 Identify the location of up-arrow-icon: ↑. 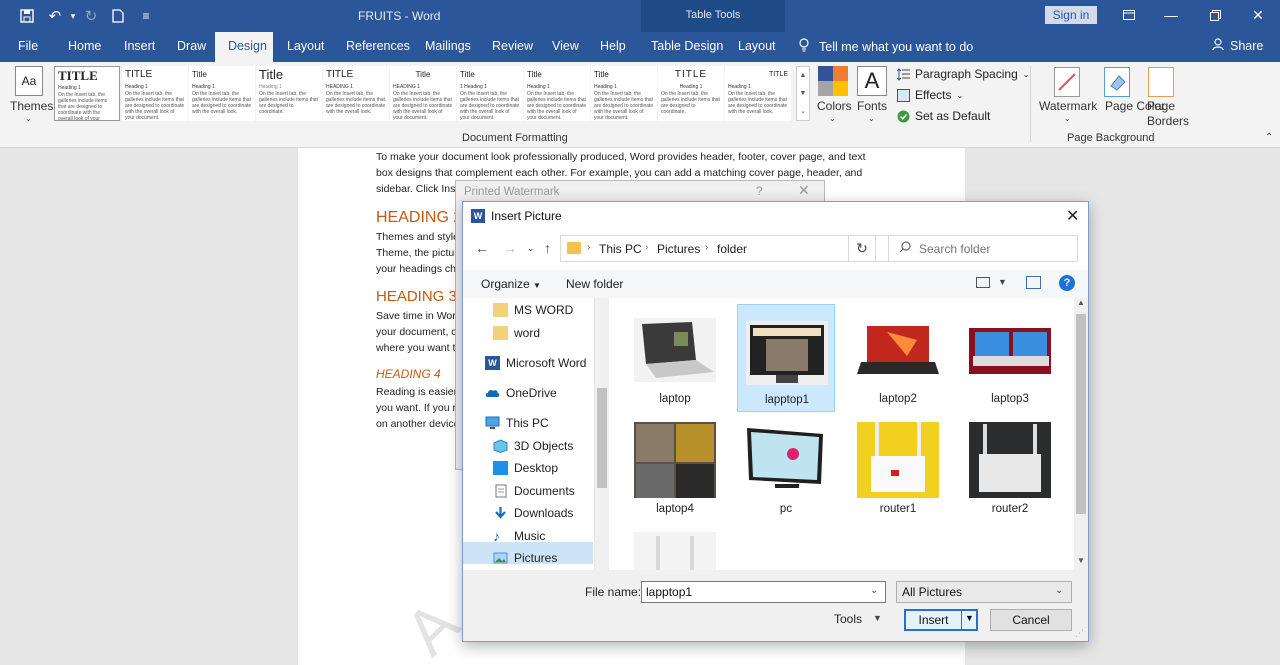
(547, 248).